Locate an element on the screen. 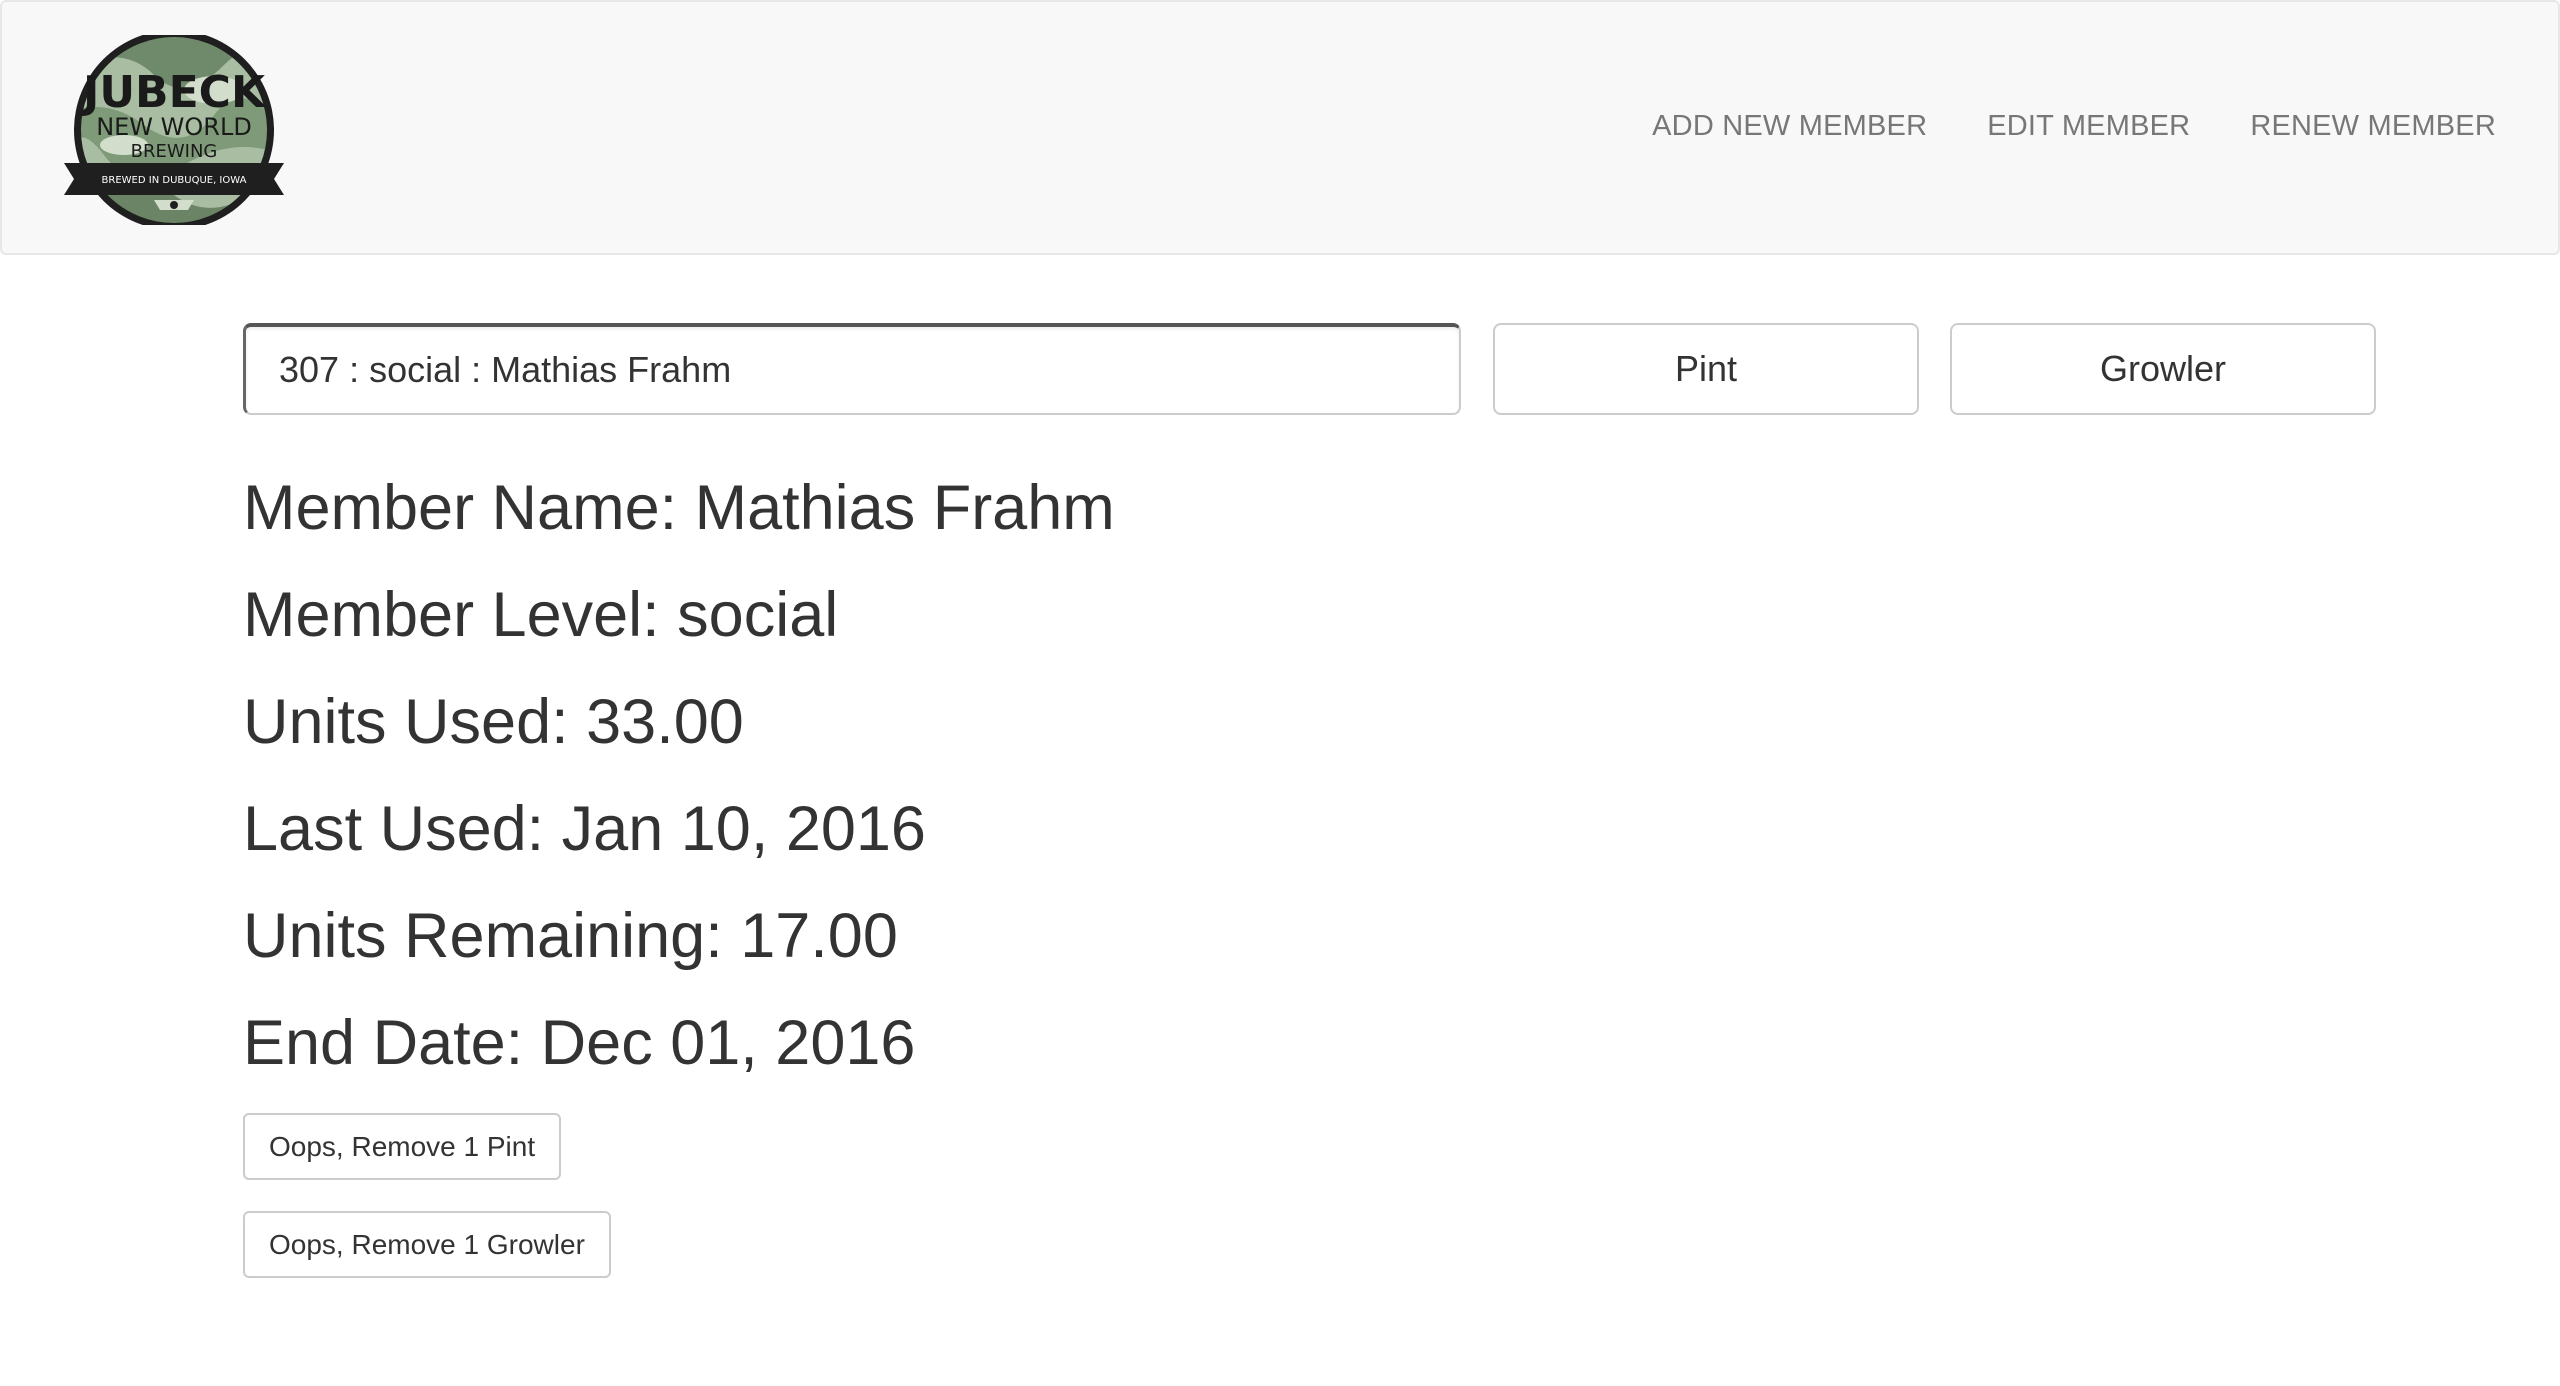 The image size is (2560, 1386). member-select-row: Pint Growler is located at coordinates (1310, 369).